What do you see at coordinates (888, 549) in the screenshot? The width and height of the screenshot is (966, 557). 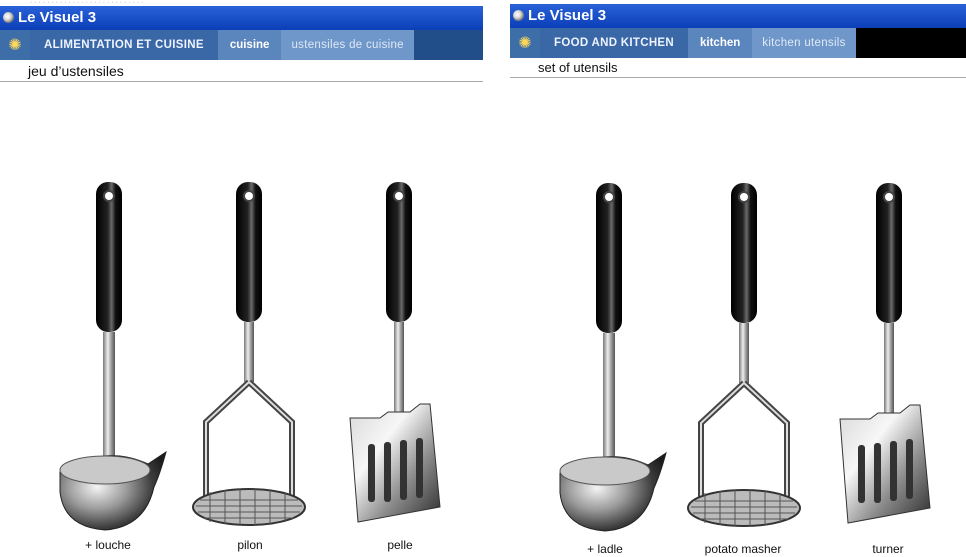 I see `caption-turner: turner` at bounding box center [888, 549].